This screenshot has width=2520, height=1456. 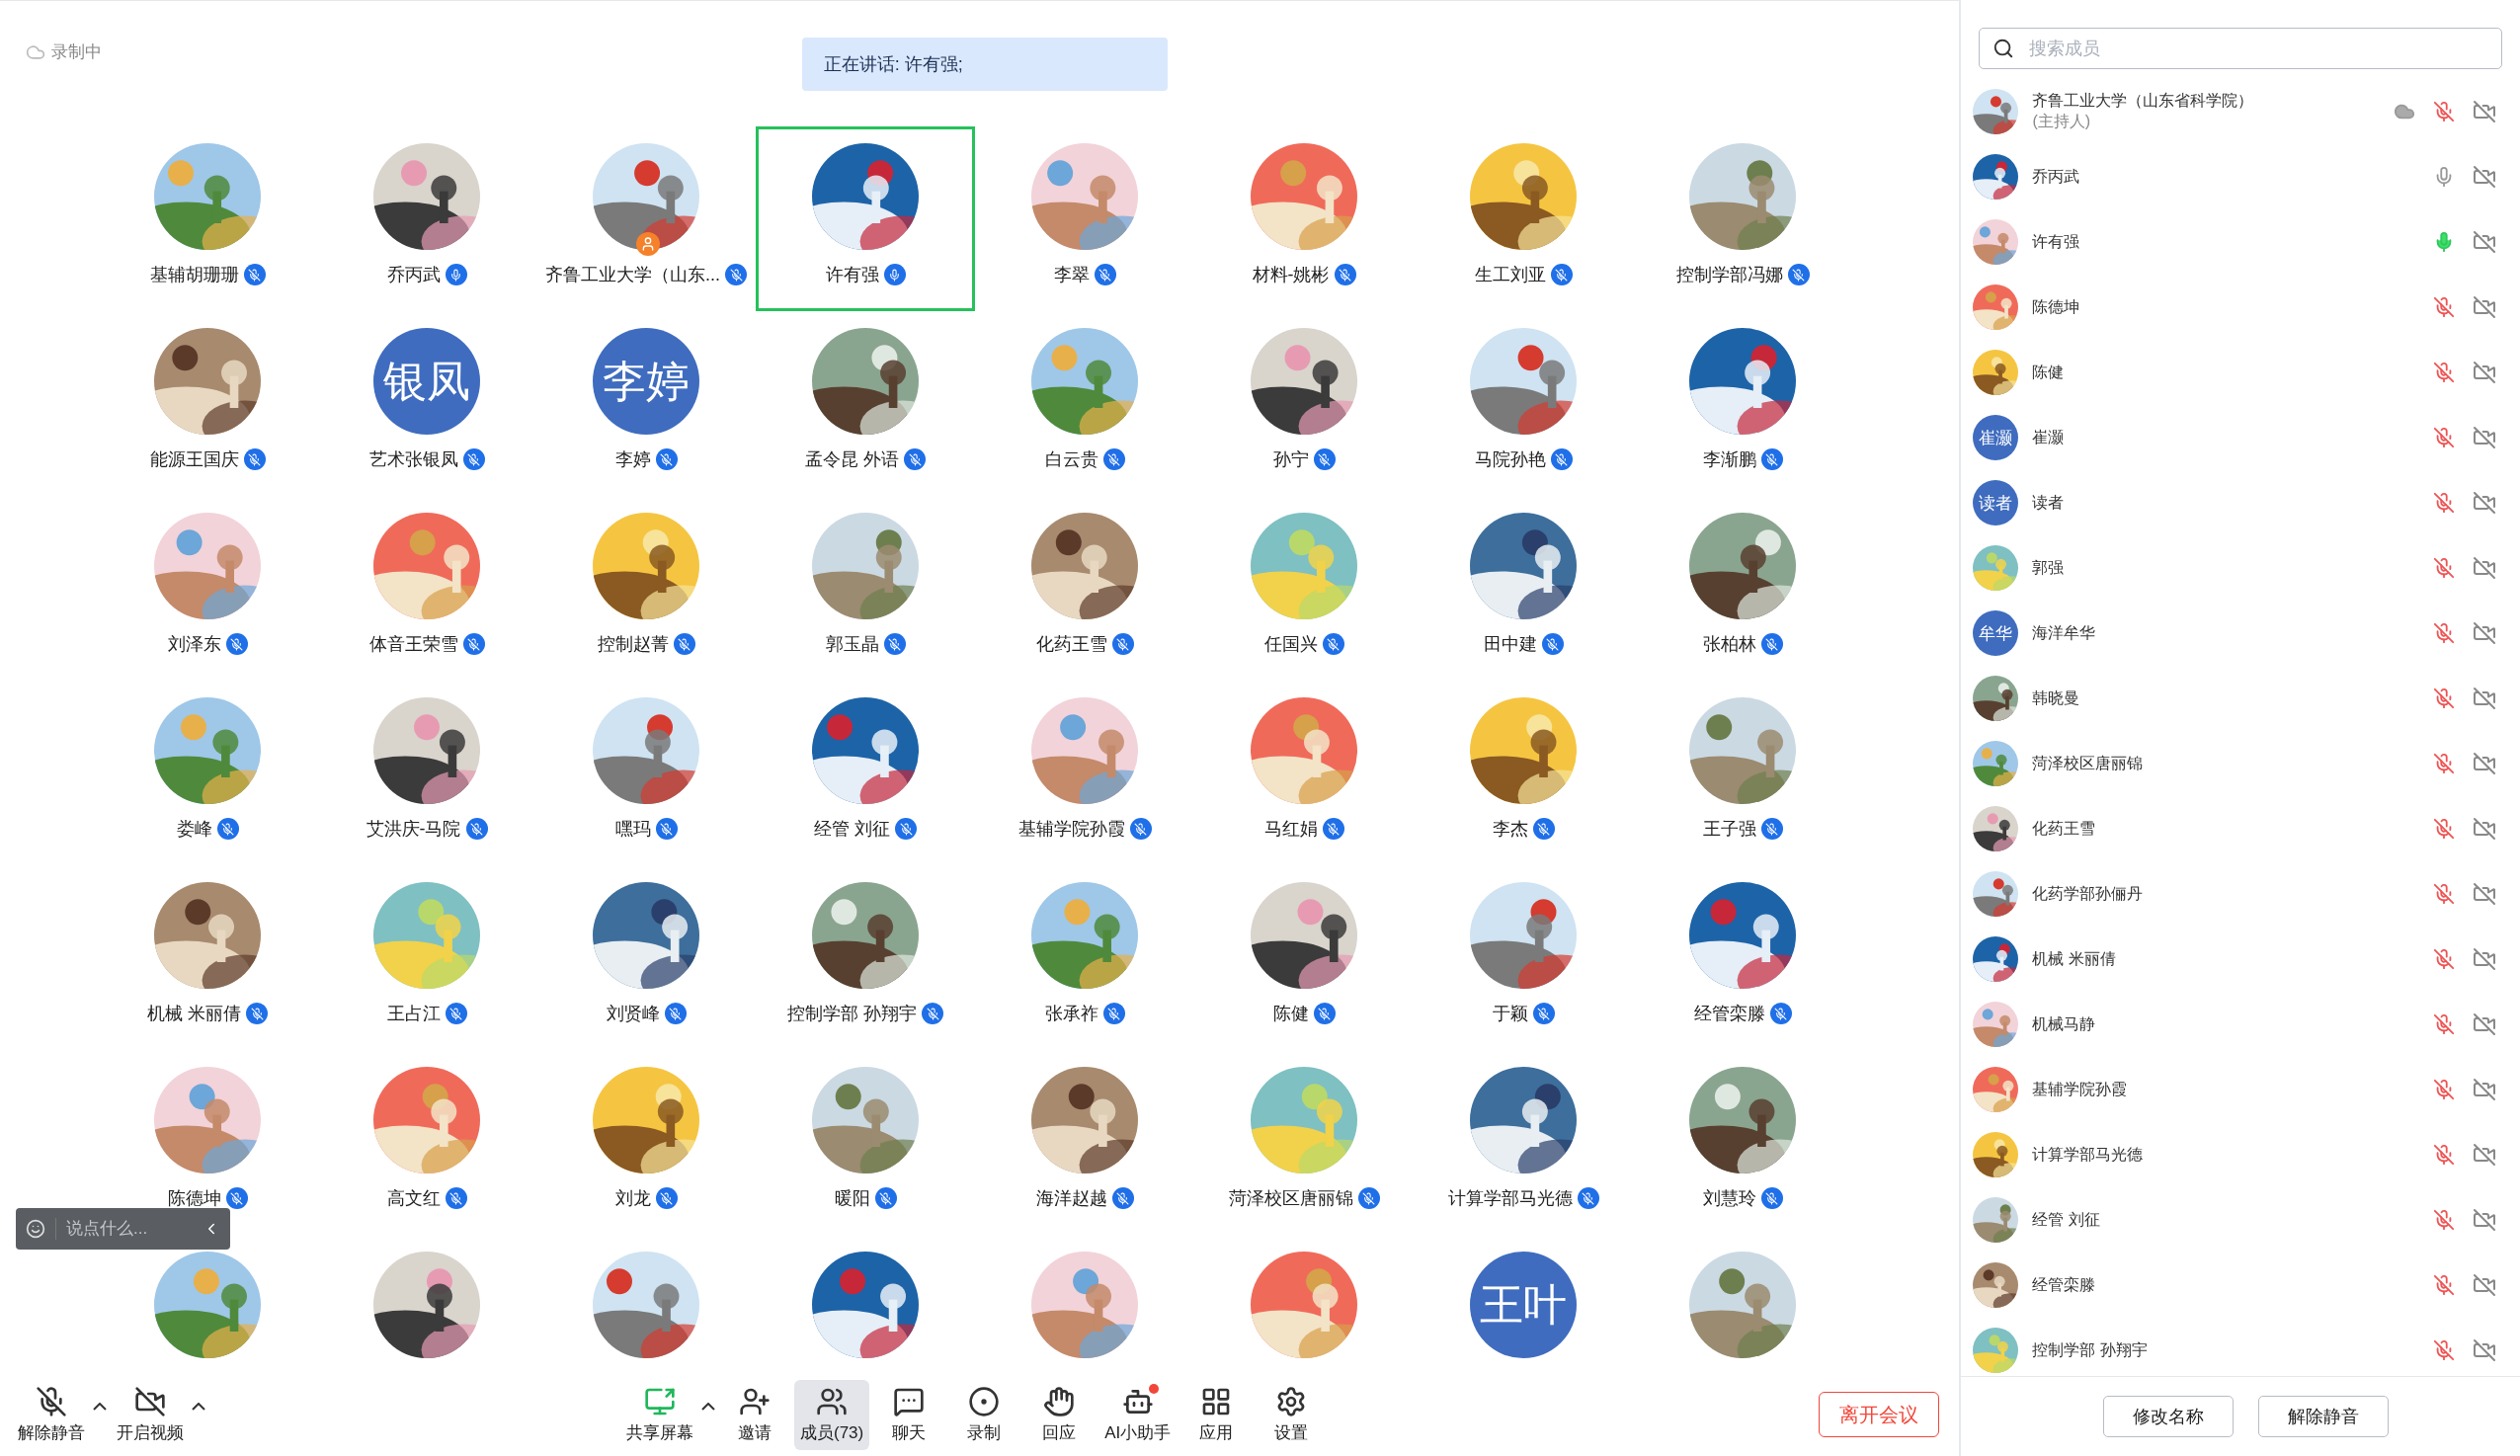 What do you see at coordinates (194, 1014) in the screenshot?
I see `participant-name: 机械 米丽倩` at bounding box center [194, 1014].